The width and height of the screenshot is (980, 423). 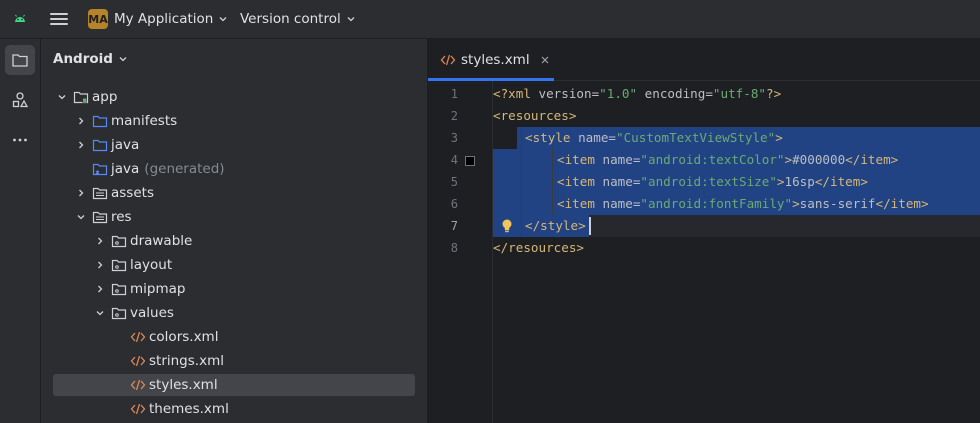 I want to click on line-number: 3, so click(x=454, y=138).